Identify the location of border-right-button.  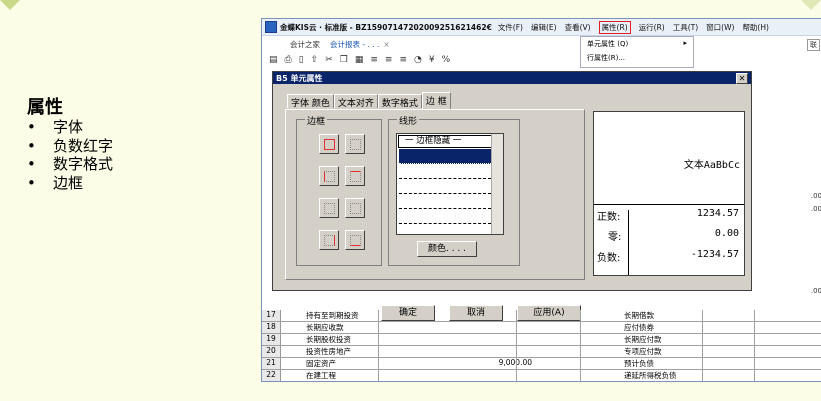
(329, 240).